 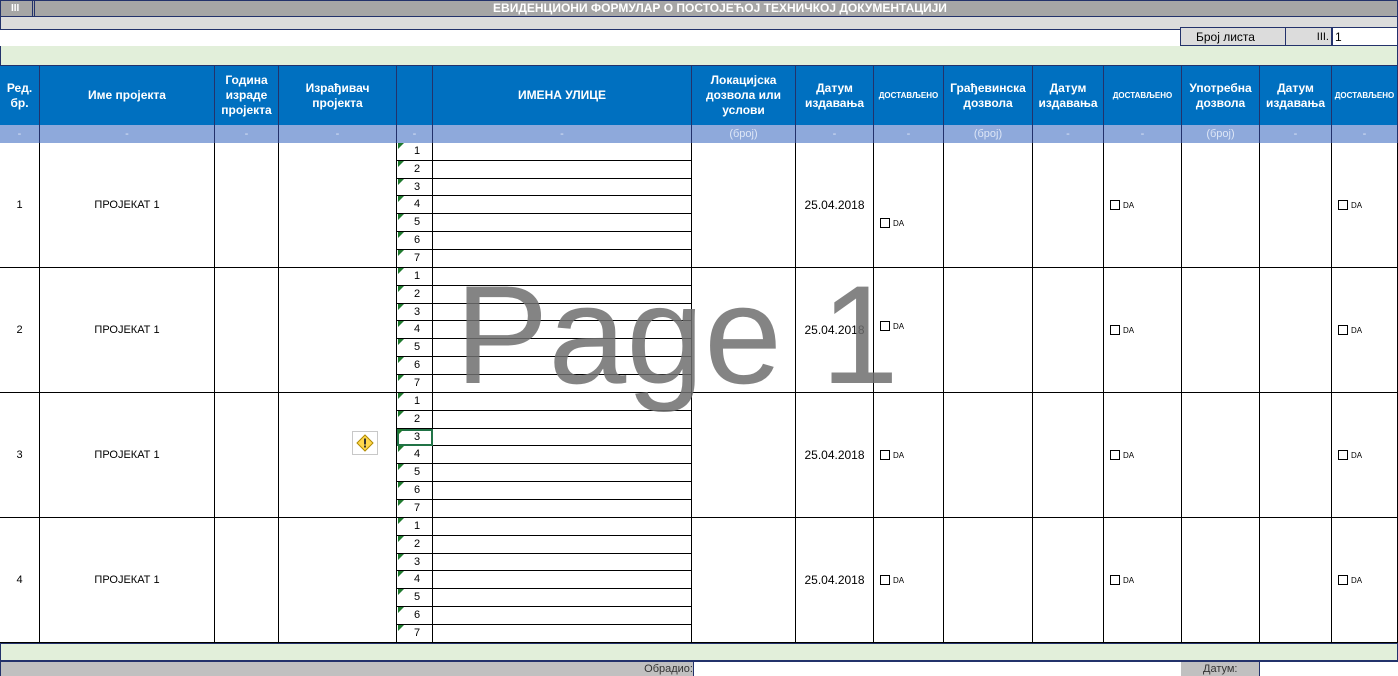 What do you see at coordinates (20, 580) in the screenshot?
I see `row-number-cell: 4` at bounding box center [20, 580].